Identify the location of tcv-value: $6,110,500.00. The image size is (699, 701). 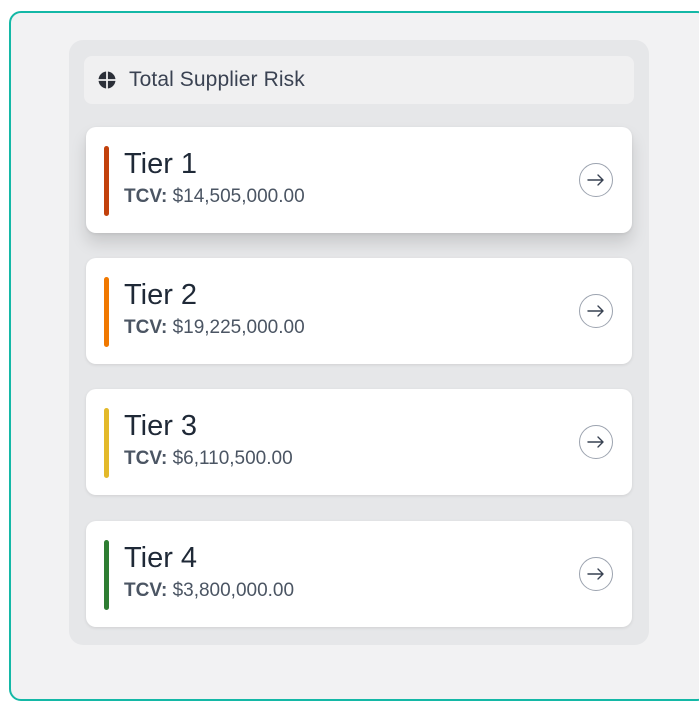
(232, 458).